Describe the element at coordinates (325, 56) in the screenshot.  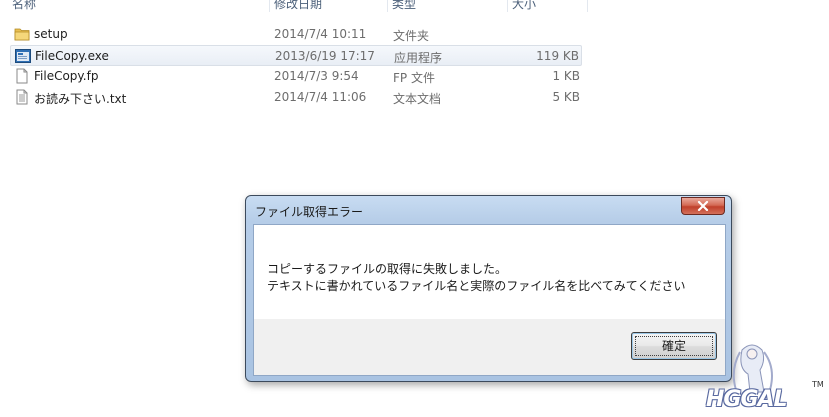
I see `file-date: 2013/6/19 17:17` at that location.